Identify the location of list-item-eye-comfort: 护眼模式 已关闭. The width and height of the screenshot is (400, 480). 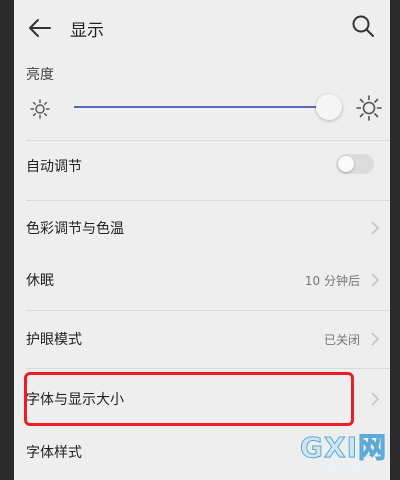
(202, 339).